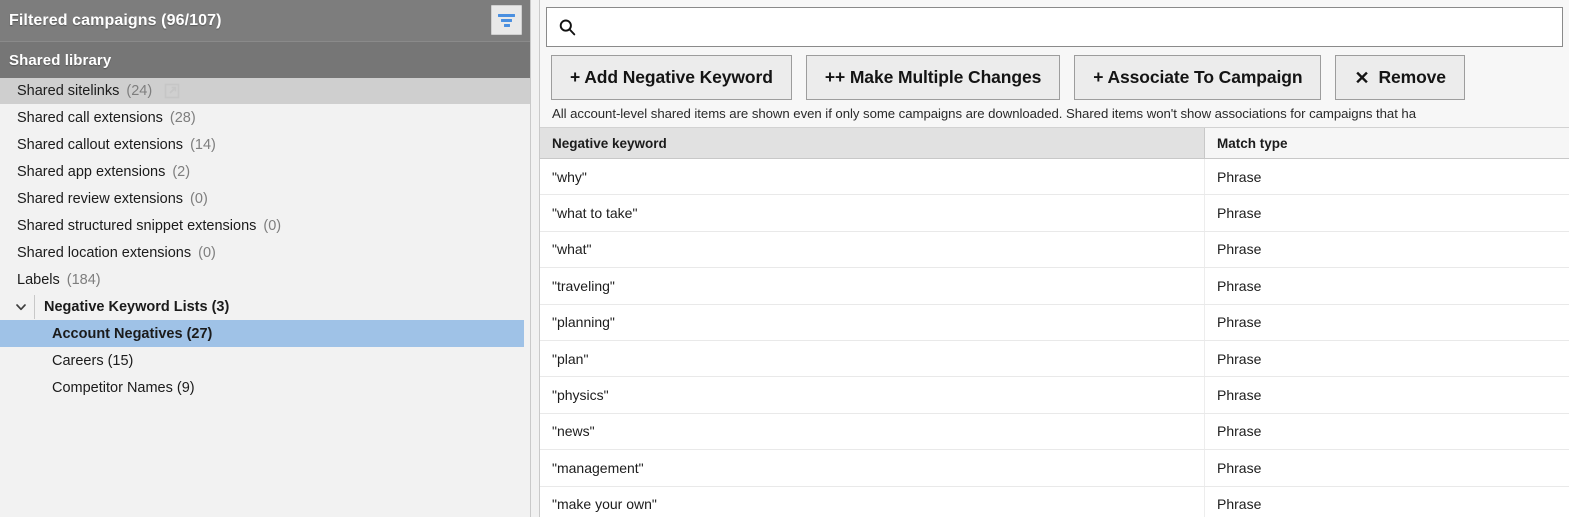  I want to click on cell-negative-keyword: "traveling", so click(872, 286).